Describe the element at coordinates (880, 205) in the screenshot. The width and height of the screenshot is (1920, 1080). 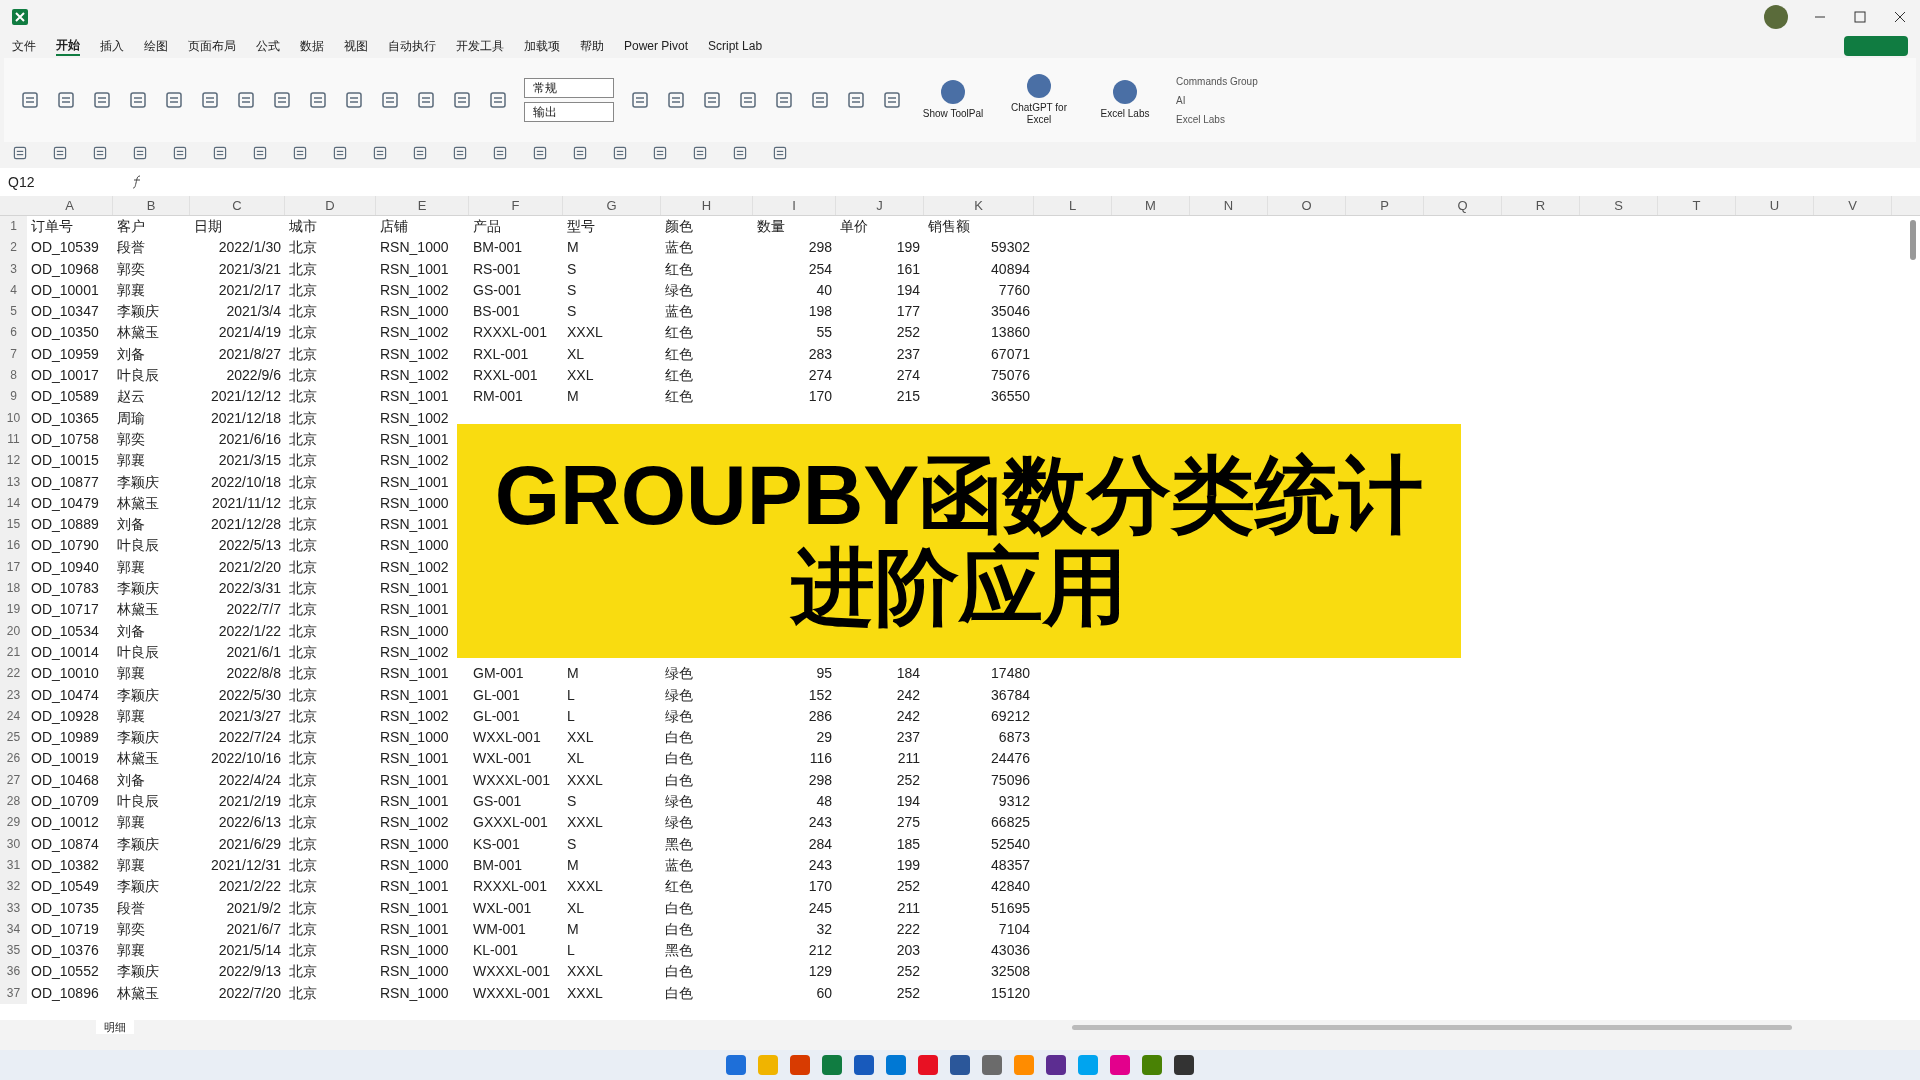
I see `column-header: J` at that location.